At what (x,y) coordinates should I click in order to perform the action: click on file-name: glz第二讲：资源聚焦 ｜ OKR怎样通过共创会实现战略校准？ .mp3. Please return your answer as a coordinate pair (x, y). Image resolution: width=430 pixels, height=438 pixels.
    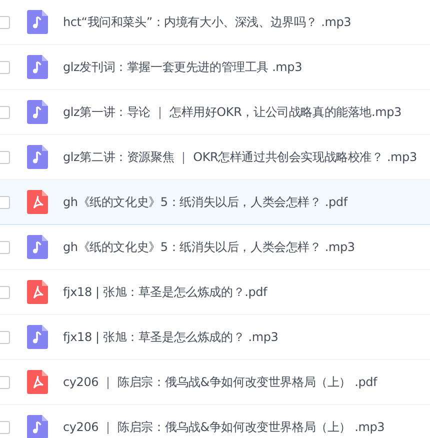
    Looking at the image, I should click on (240, 157).